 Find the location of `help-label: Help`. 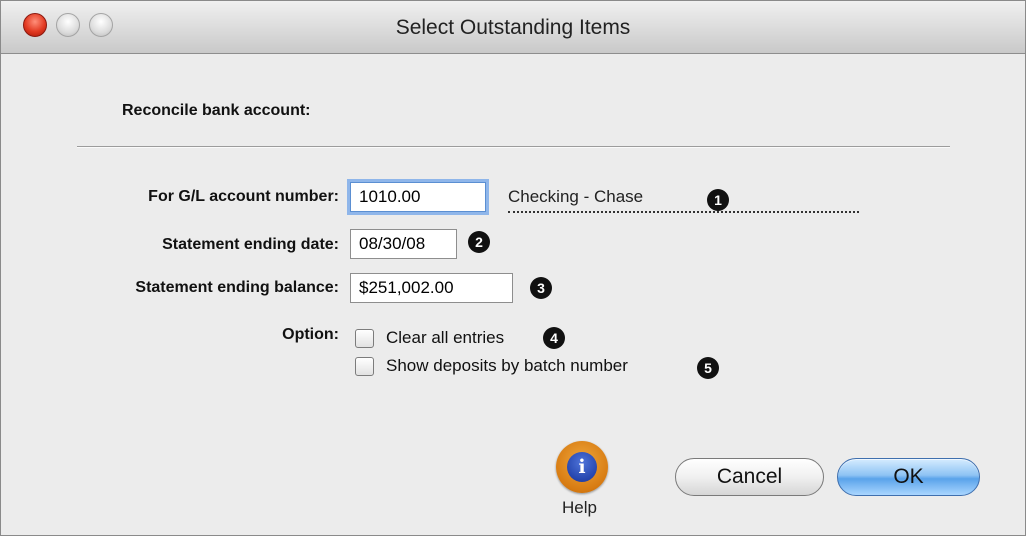

help-label: Help is located at coordinates (579, 507).